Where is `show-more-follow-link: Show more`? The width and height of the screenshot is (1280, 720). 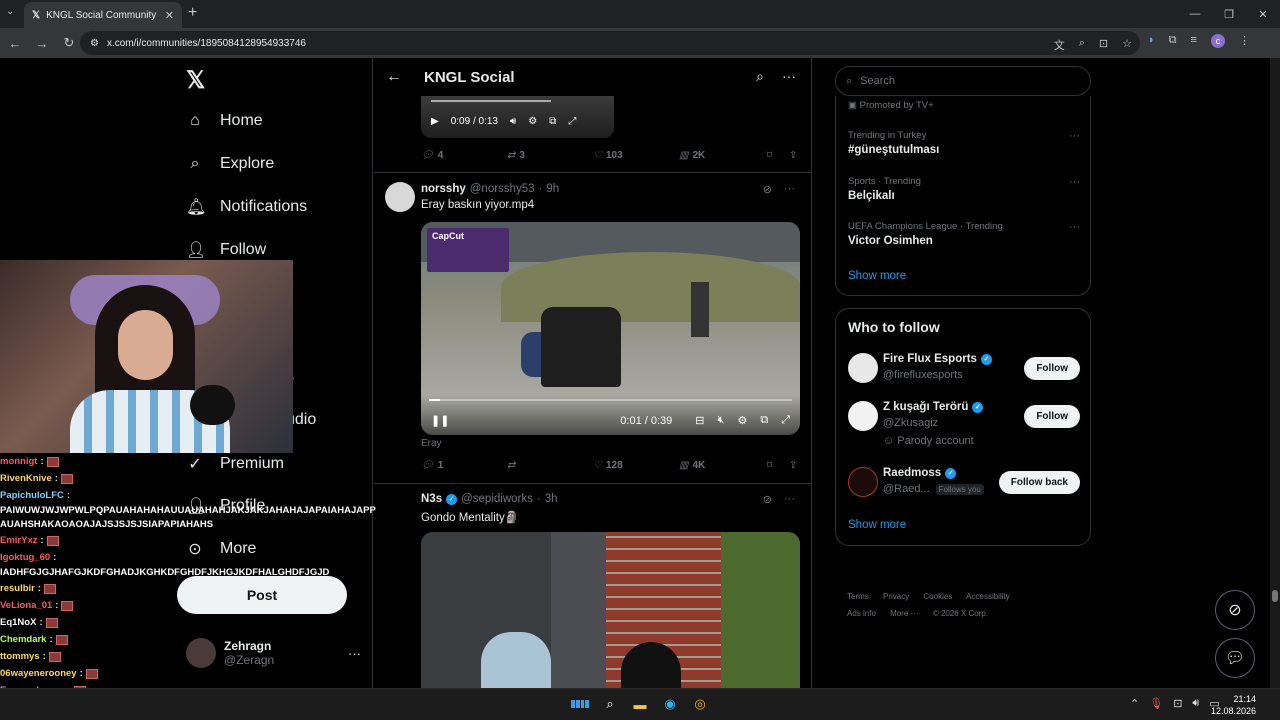 show-more-follow-link: Show more is located at coordinates (877, 525).